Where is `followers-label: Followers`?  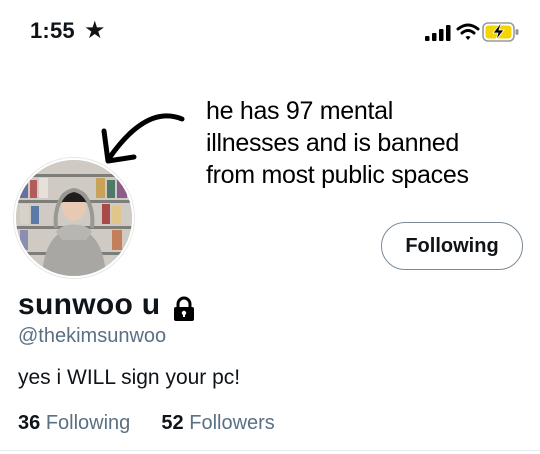 followers-label: Followers is located at coordinates (232, 423).